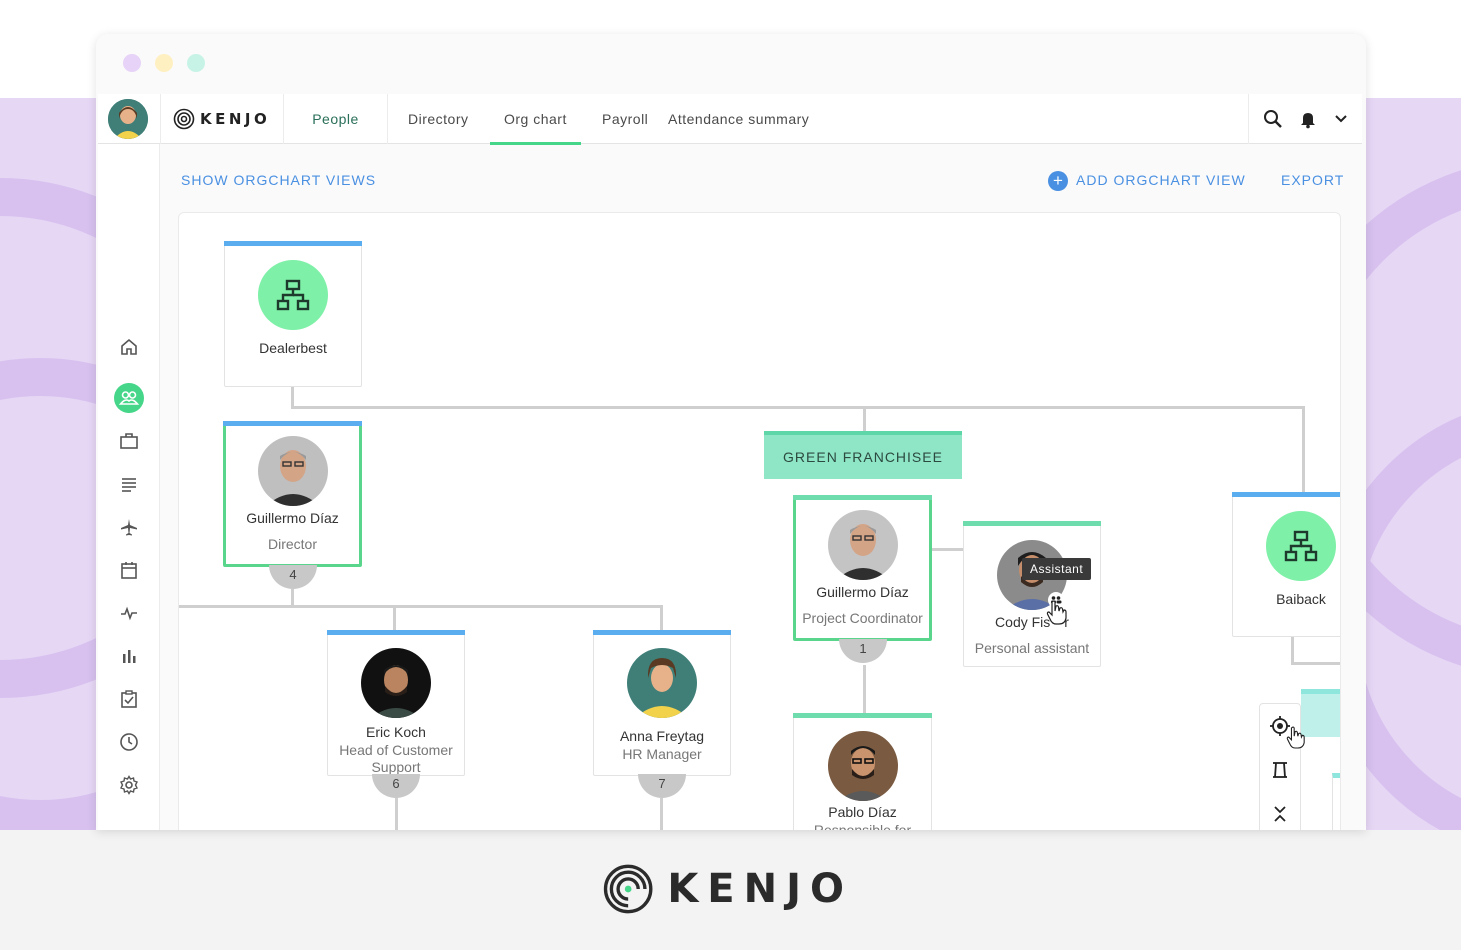 This screenshot has height=950, width=1461. Describe the element at coordinates (129, 570) in the screenshot. I see `calendar-icon` at that location.